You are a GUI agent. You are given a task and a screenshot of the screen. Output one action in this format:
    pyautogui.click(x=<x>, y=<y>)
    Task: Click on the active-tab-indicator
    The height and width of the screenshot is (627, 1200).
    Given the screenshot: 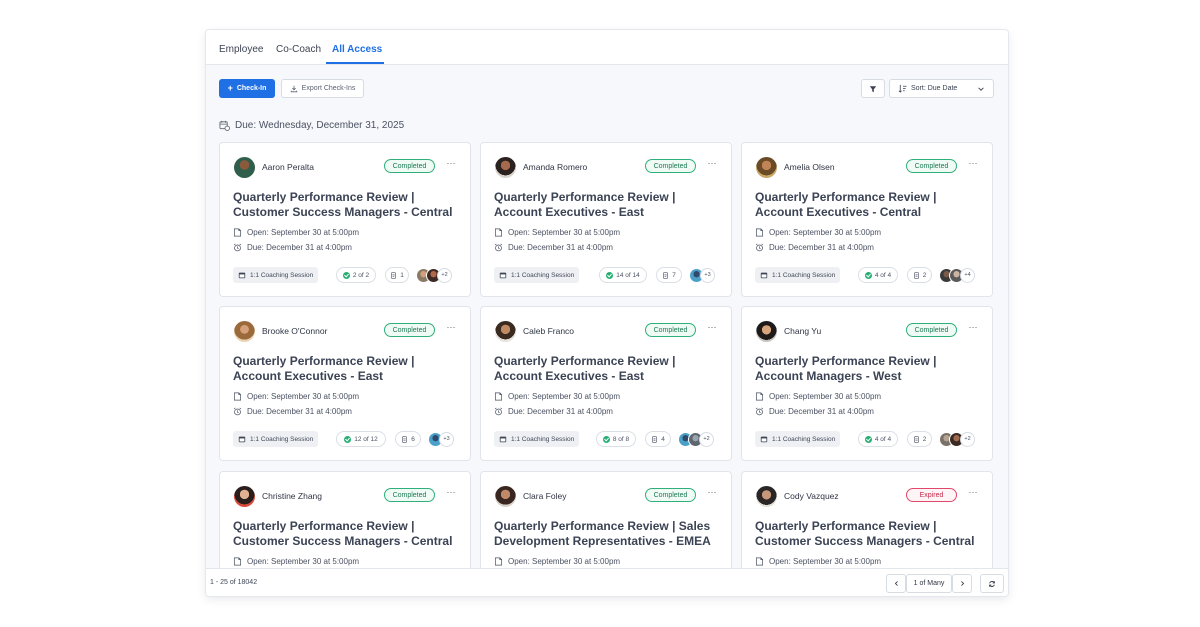 What is the action you would take?
    pyautogui.click(x=355, y=63)
    